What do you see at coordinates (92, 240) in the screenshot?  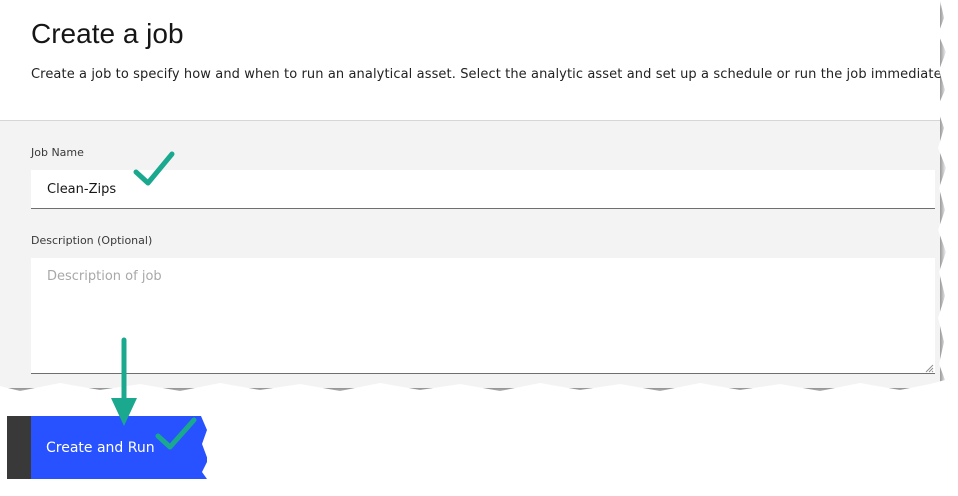 I see `description-label: Description (Optional)` at bounding box center [92, 240].